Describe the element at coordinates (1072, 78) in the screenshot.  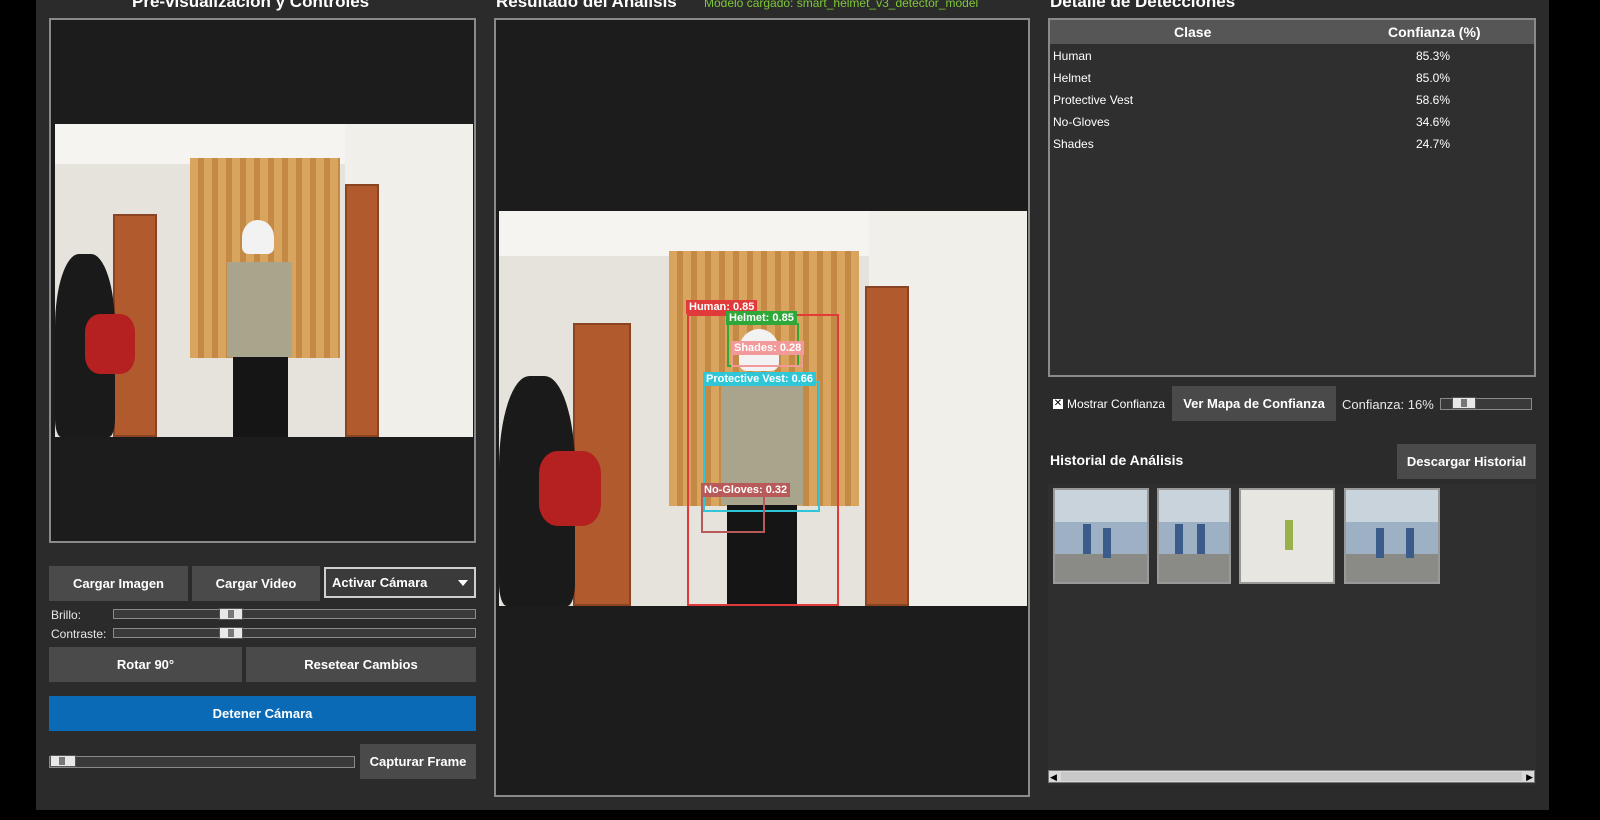
I see `row-class: Helmet` at that location.